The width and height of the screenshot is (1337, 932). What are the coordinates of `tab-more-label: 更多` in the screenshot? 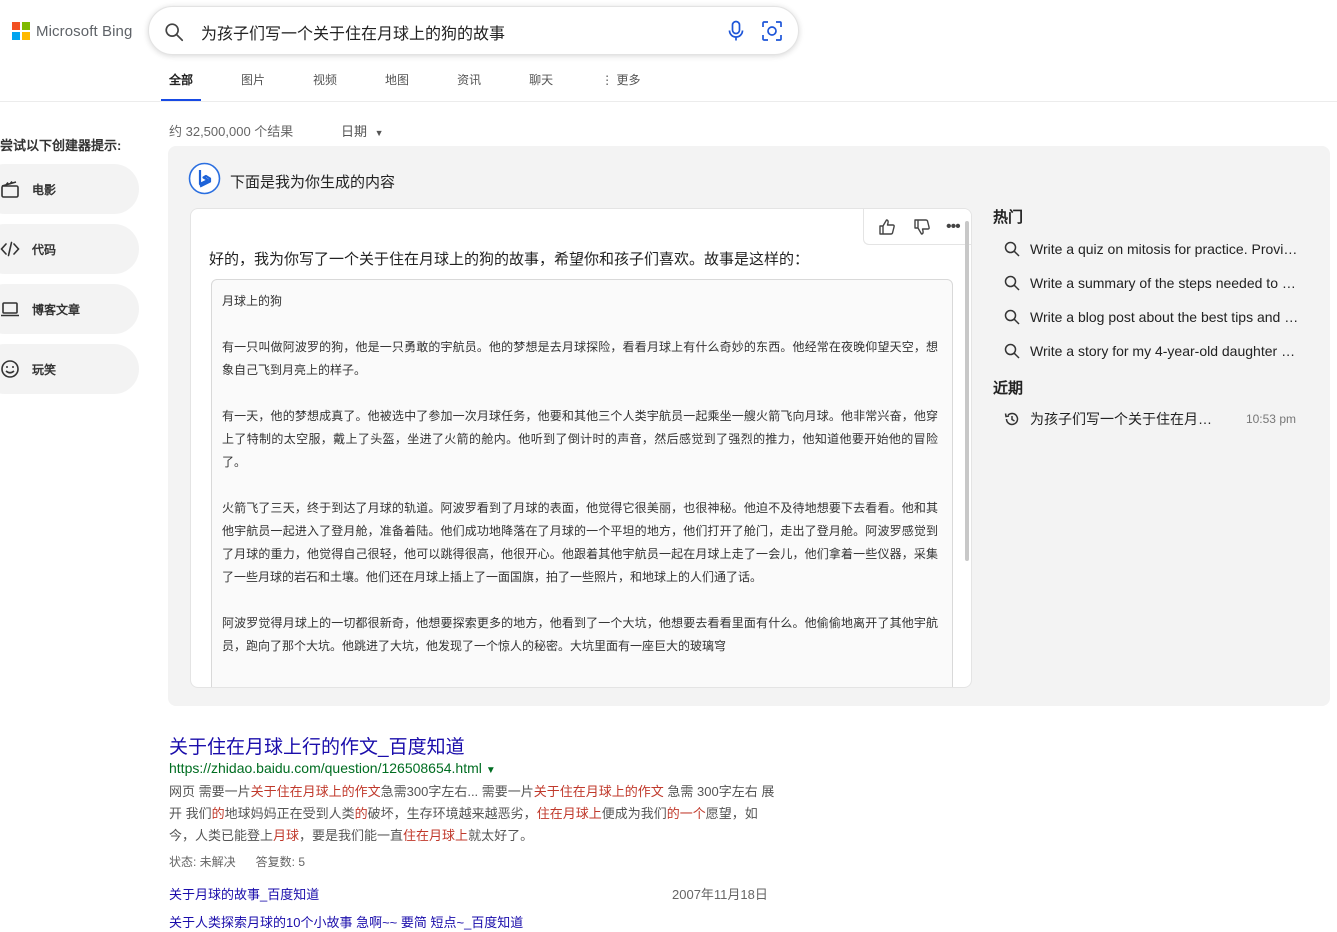 It's located at (628, 80).